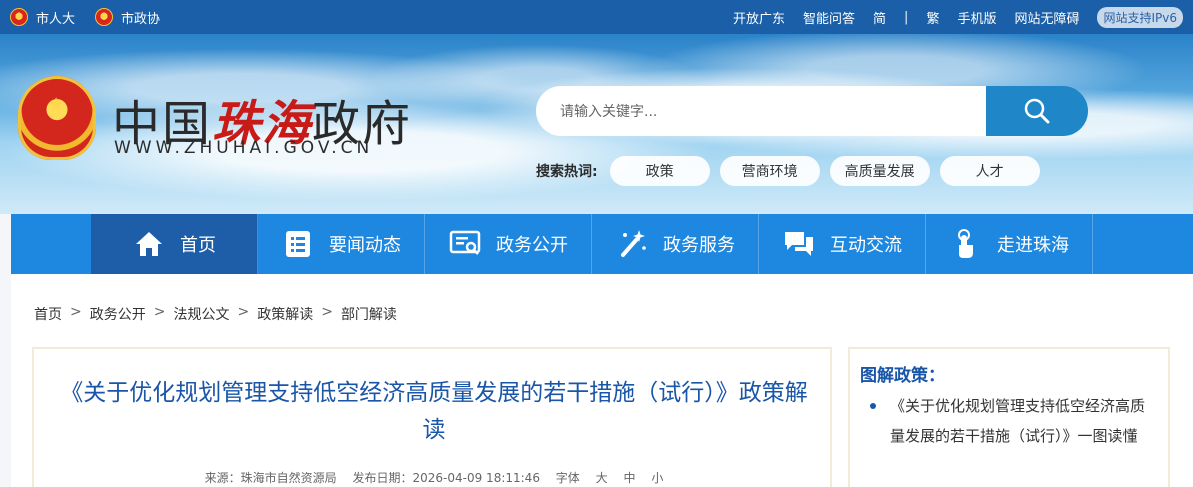  Describe the element at coordinates (201, 314) in the screenshot. I see `breadcrumb-item: 法规公文` at that location.